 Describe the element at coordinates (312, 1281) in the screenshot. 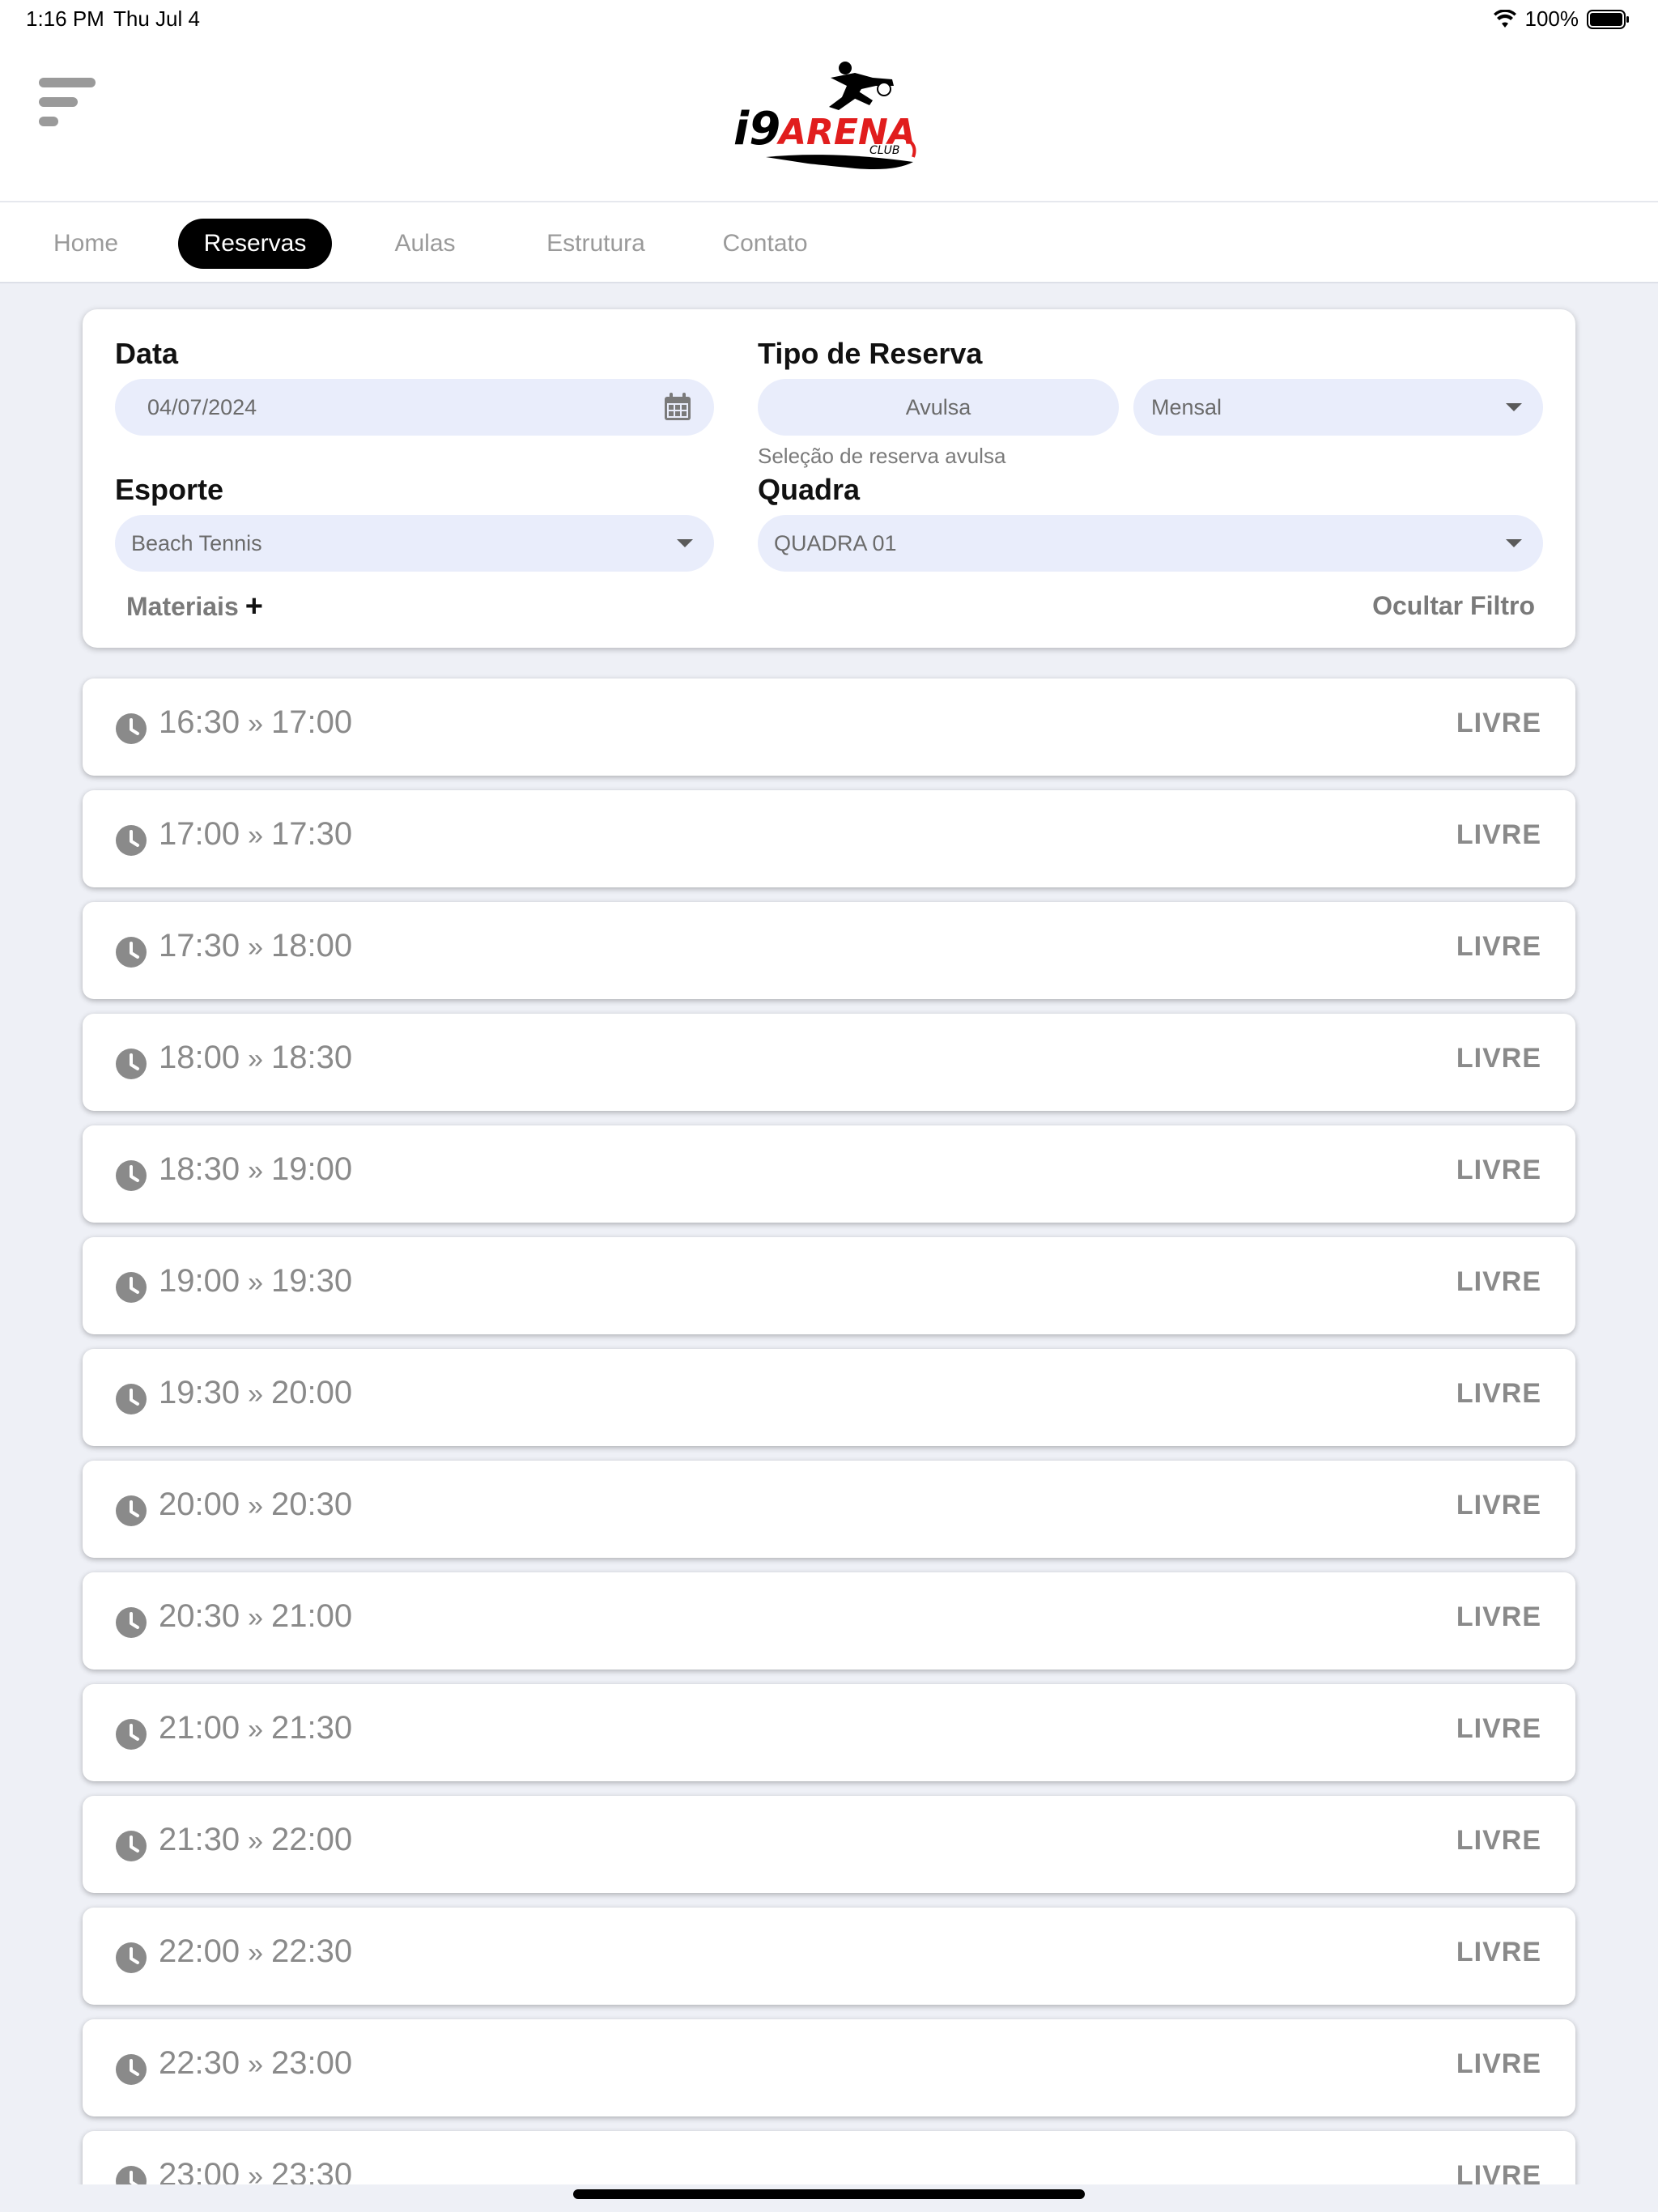

I see `slot-end: 19:30` at that location.